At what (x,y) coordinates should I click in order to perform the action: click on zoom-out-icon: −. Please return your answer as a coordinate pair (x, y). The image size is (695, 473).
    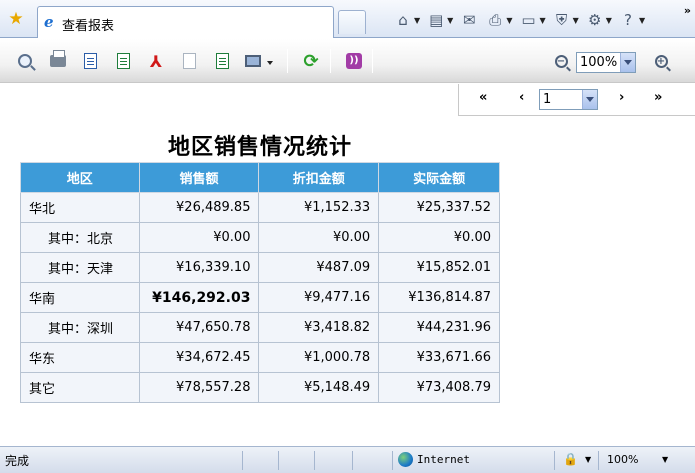
    Looking at the image, I should click on (561, 61).